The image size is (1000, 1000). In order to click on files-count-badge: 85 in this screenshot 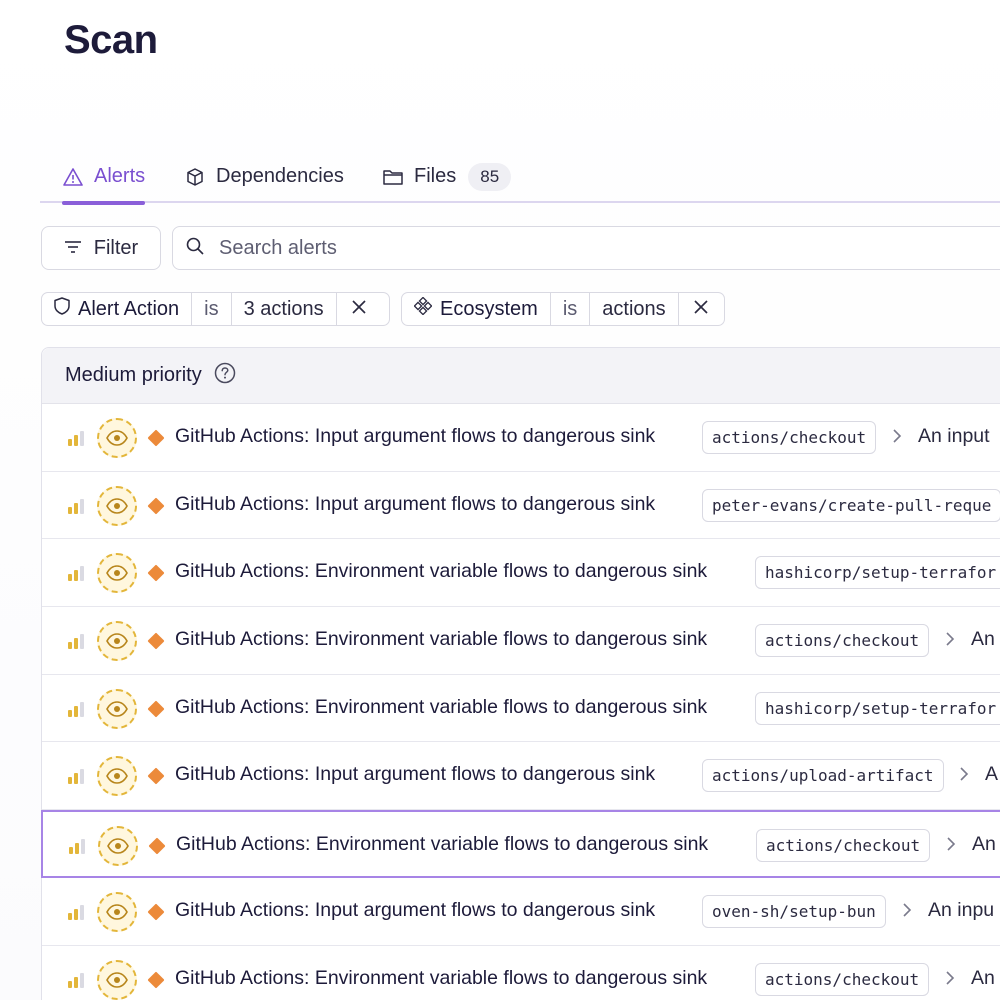, I will do `click(490, 176)`.